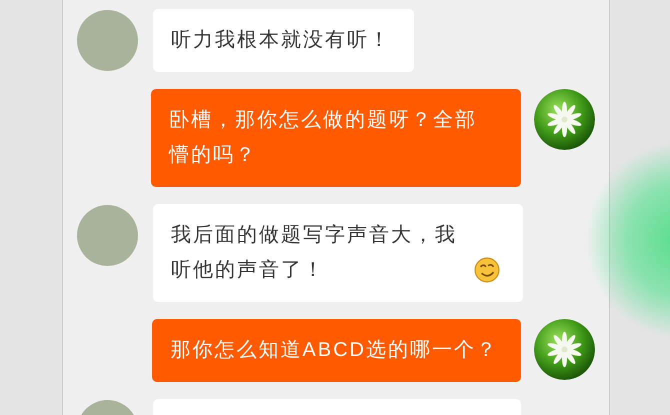 The image size is (670, 415). I want to click on smiley-emoji-icon, so click(487, 270).